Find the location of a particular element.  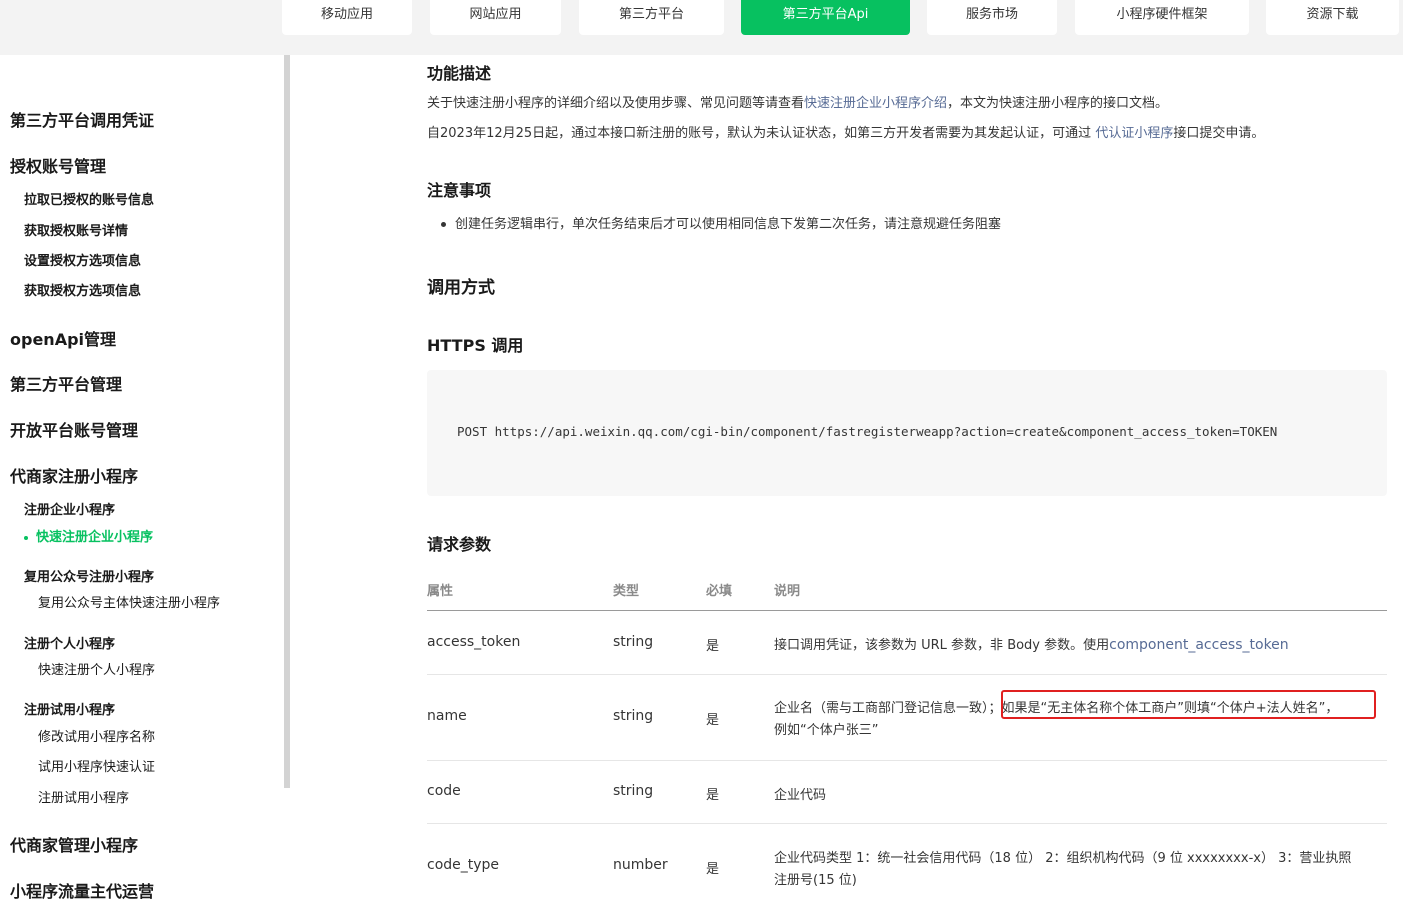

table-header-type: 类型 is located at coordinates (626, 591).